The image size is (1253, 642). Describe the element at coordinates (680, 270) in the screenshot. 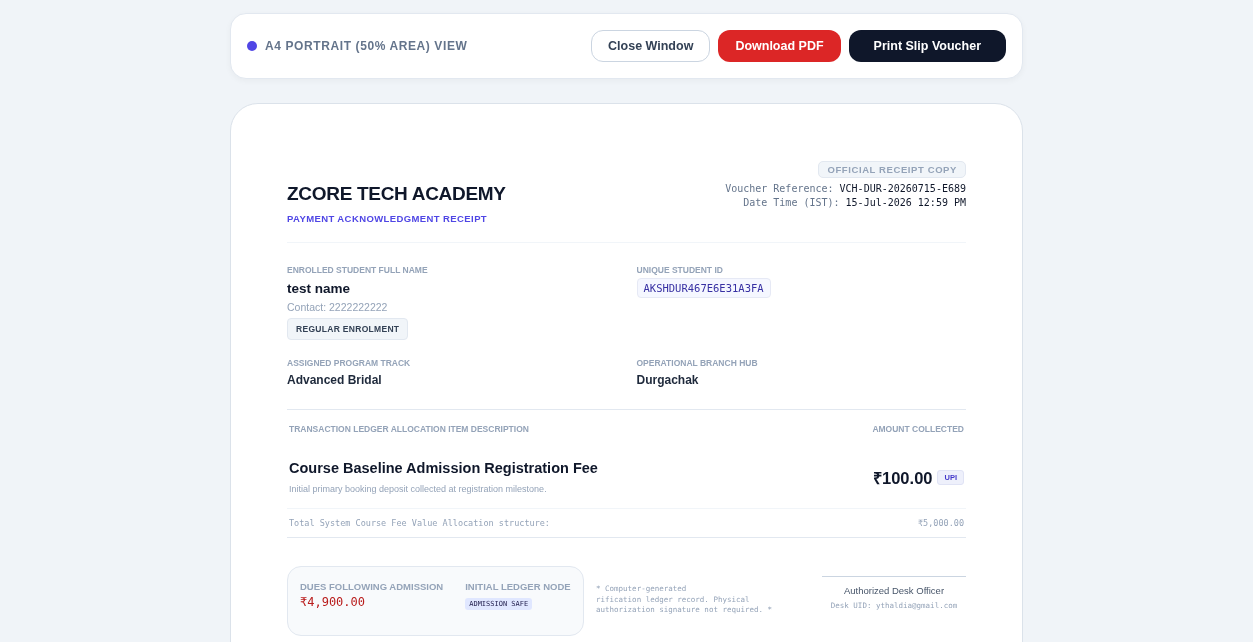

I see `field-label: UNIQUE STUDENT ID` at that location.